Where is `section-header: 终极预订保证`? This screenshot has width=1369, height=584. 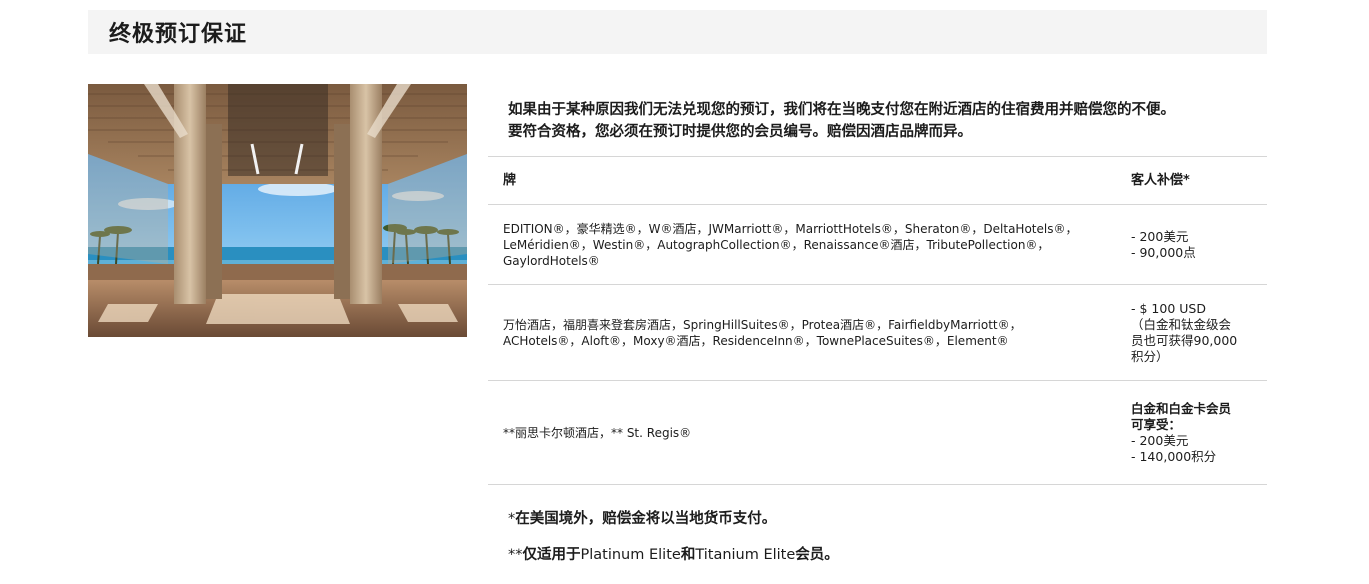 section-header: 终极预订保证 is located at coordinates (677, 32).